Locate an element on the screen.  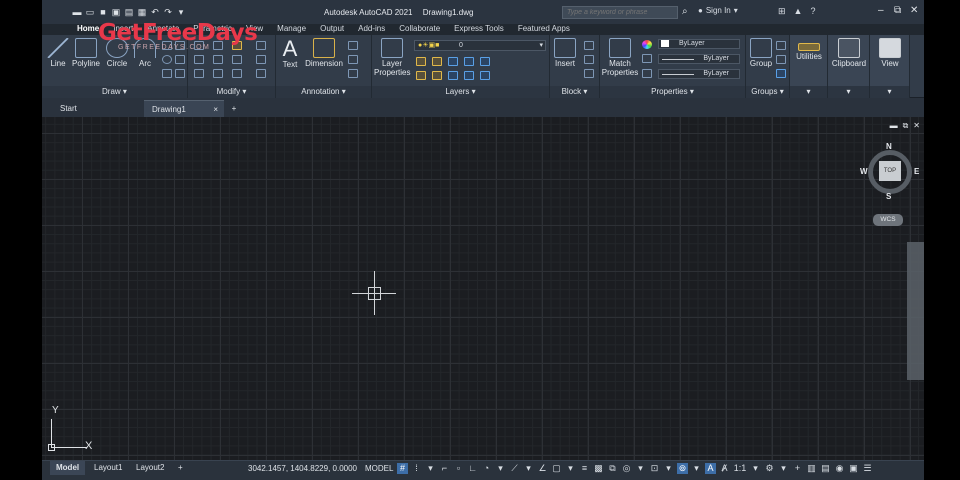
text-button: A Text is located at coordinates (290, 54).